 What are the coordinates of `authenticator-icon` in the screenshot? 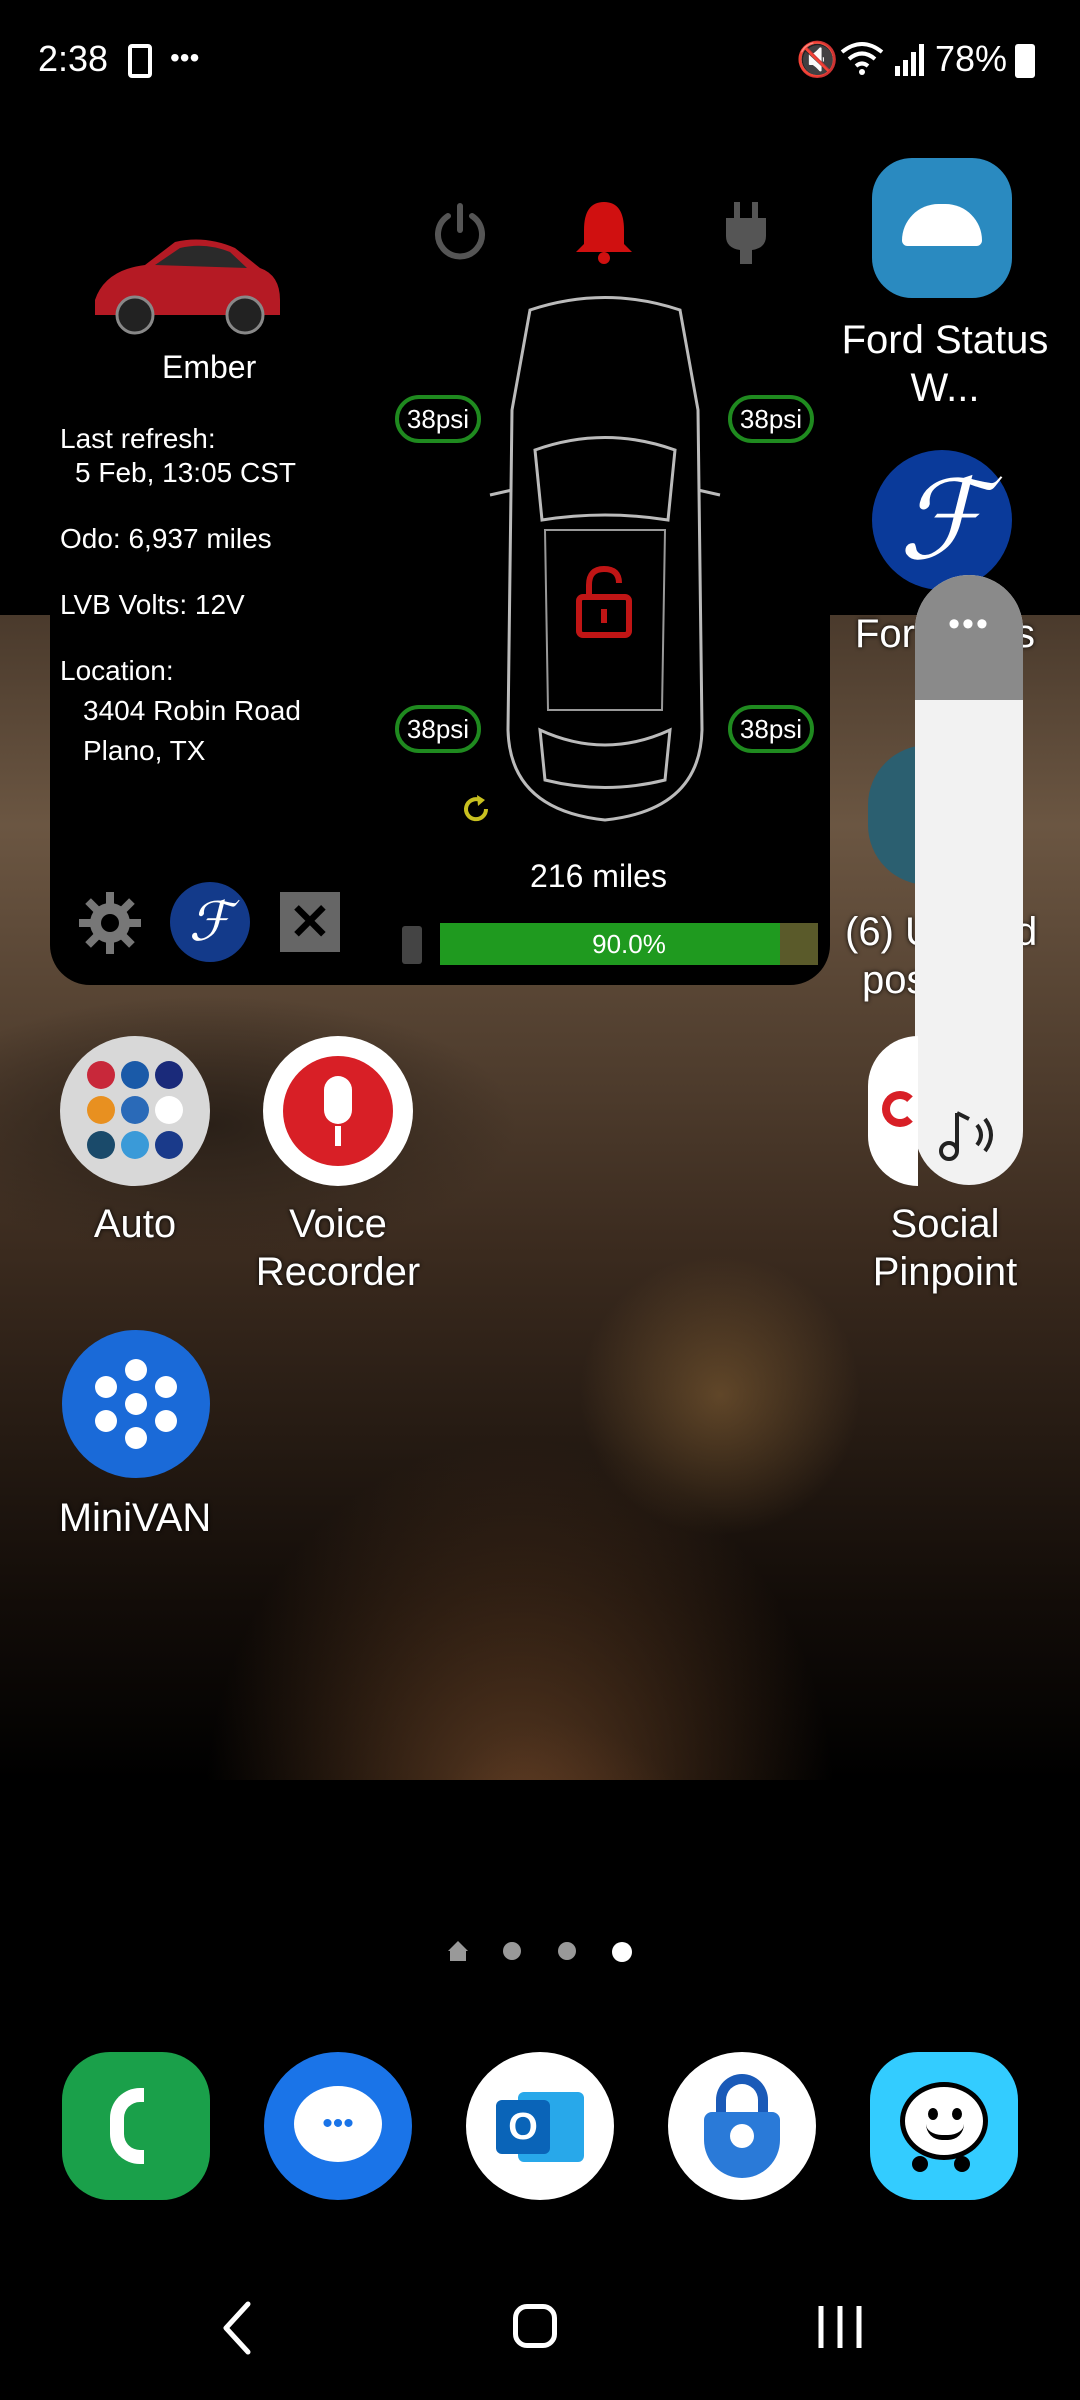 It's located at (742, 2126).